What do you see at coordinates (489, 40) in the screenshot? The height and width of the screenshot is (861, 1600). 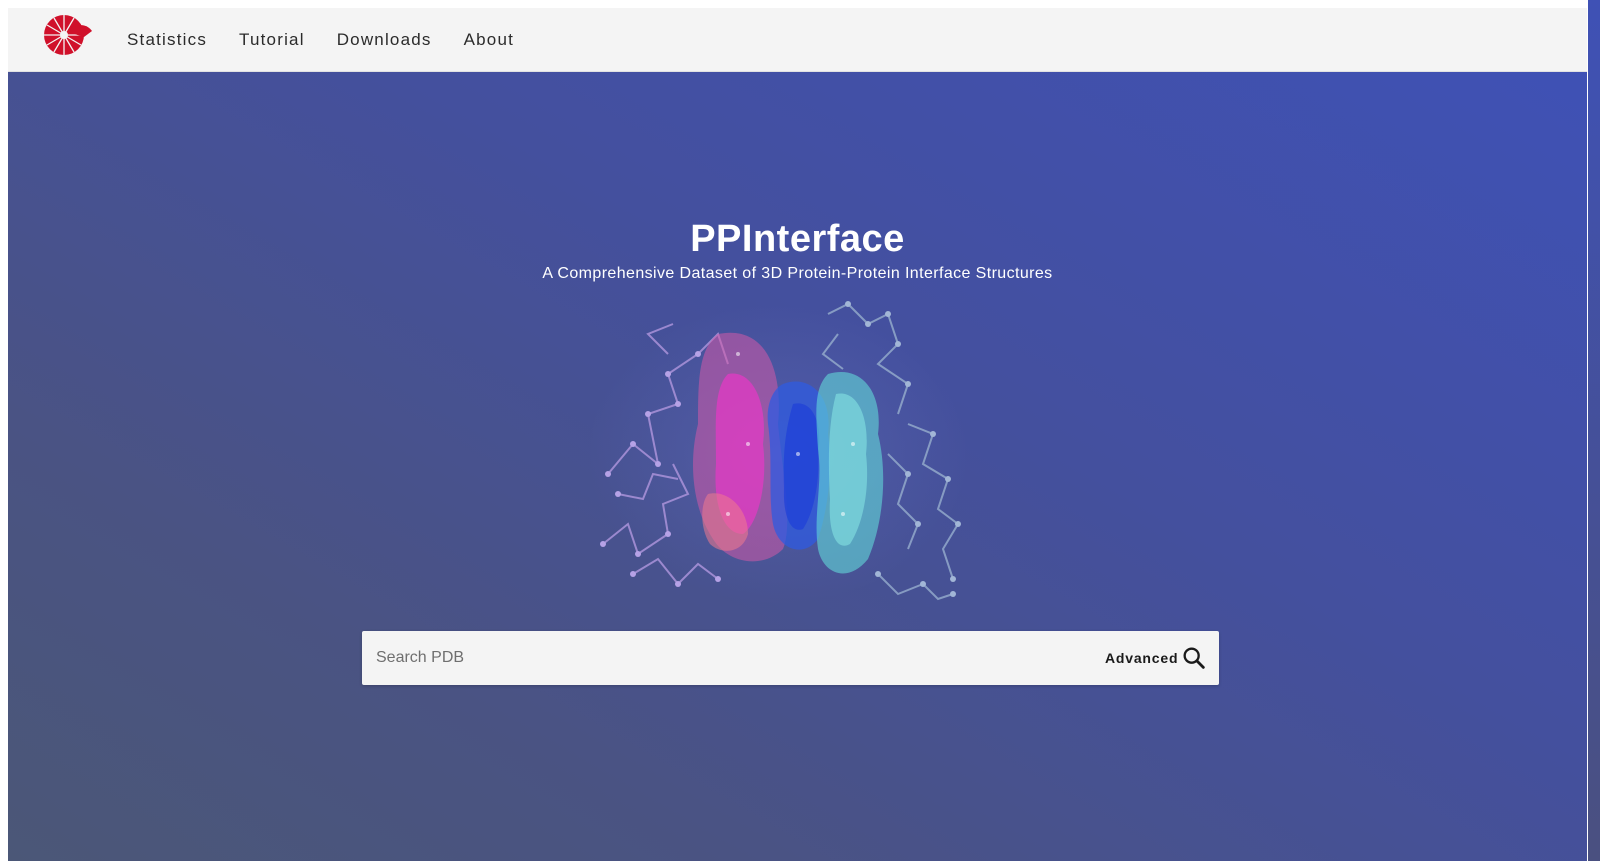 I see `nav-item-about: About` at bounding box center [489, 40].